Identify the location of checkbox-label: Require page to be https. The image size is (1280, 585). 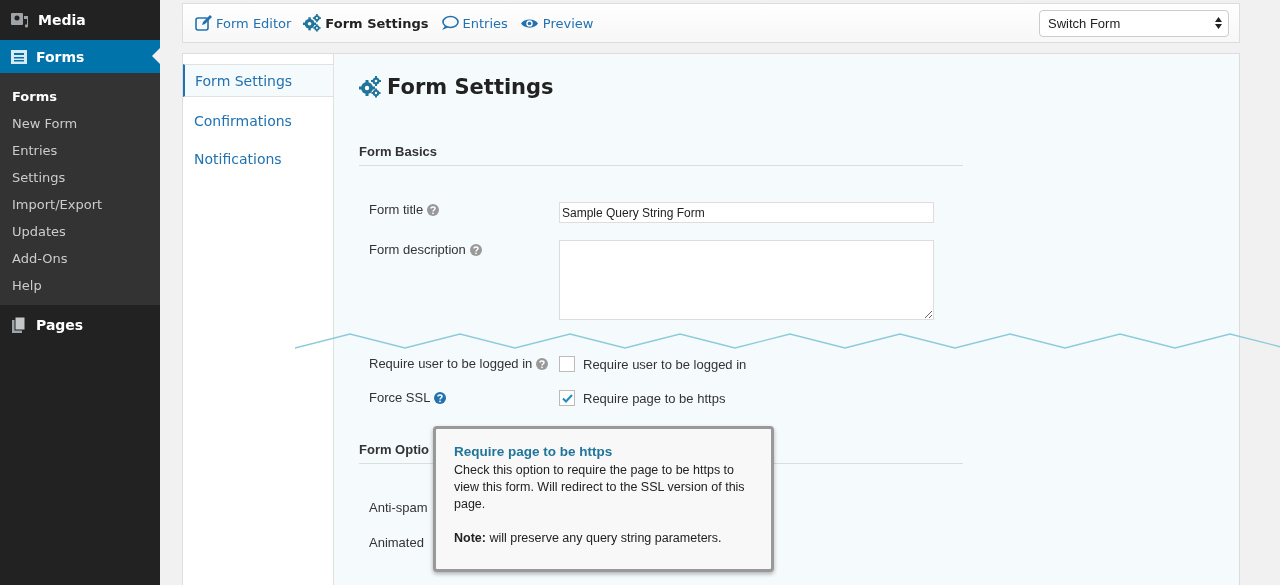
(654, 398).